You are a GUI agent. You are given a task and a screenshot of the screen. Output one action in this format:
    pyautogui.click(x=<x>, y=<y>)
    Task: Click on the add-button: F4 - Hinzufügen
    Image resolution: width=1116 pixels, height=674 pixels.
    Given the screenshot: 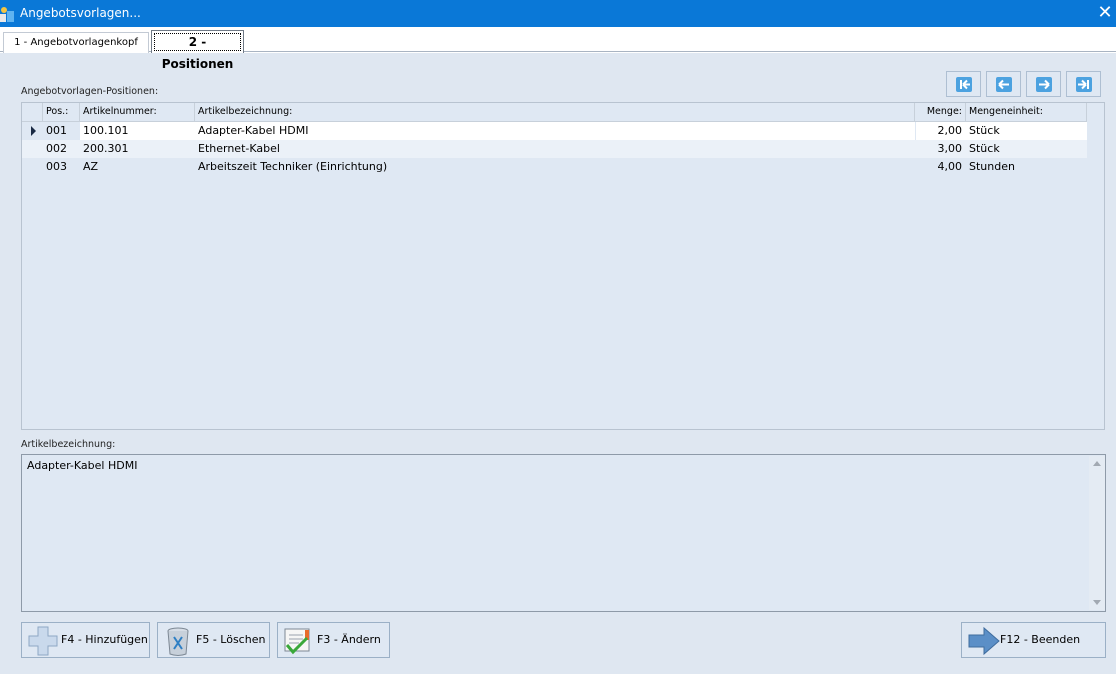 What is the action you would take?
    pyautogui.click(x=85, y=640)
    